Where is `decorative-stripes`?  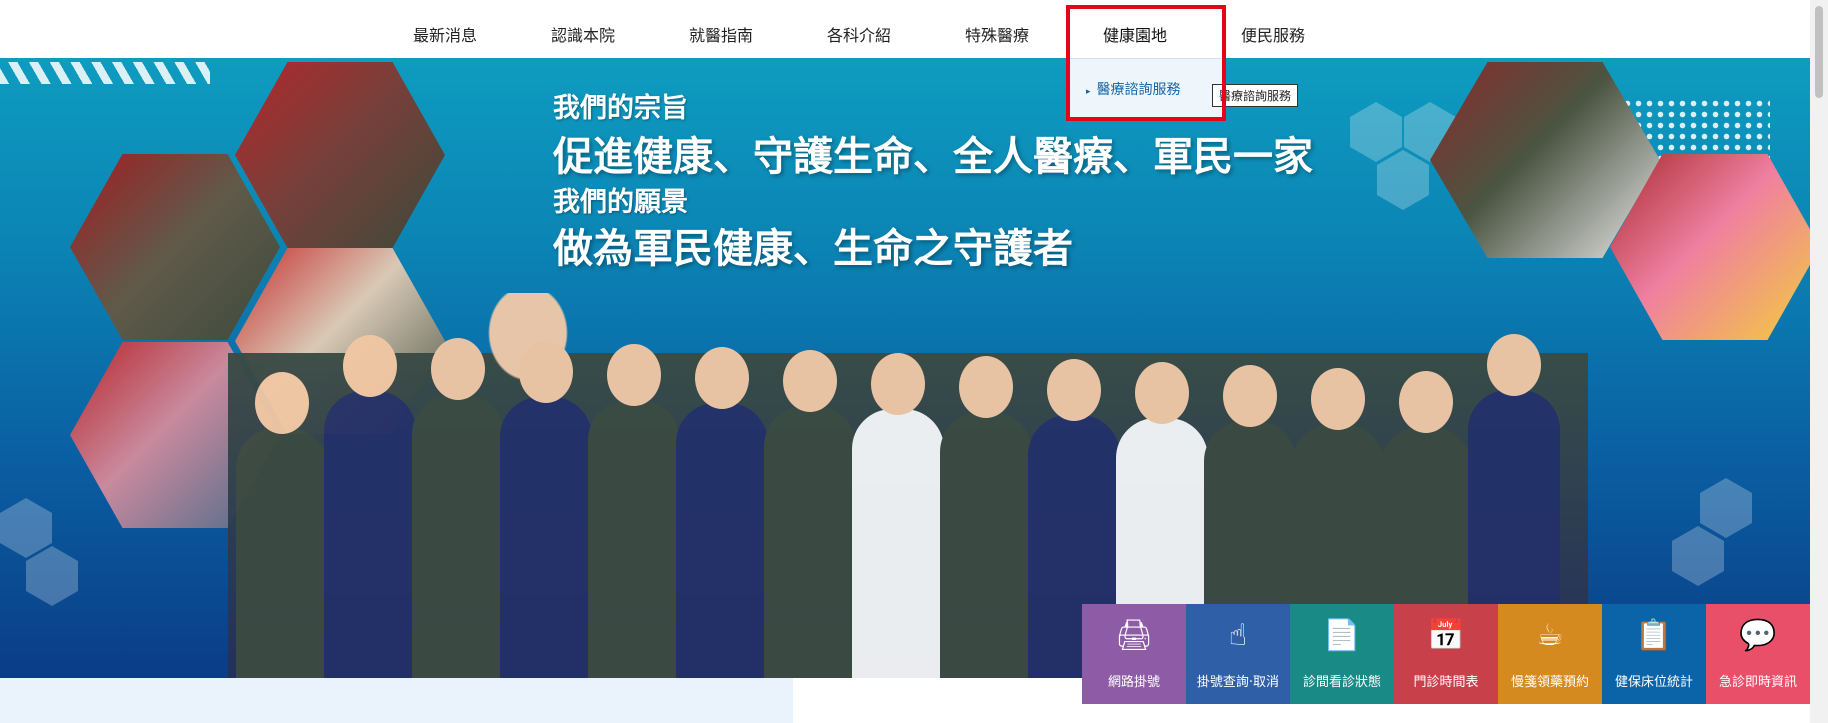 decorative-stripes is located at coordinates (105, 73).